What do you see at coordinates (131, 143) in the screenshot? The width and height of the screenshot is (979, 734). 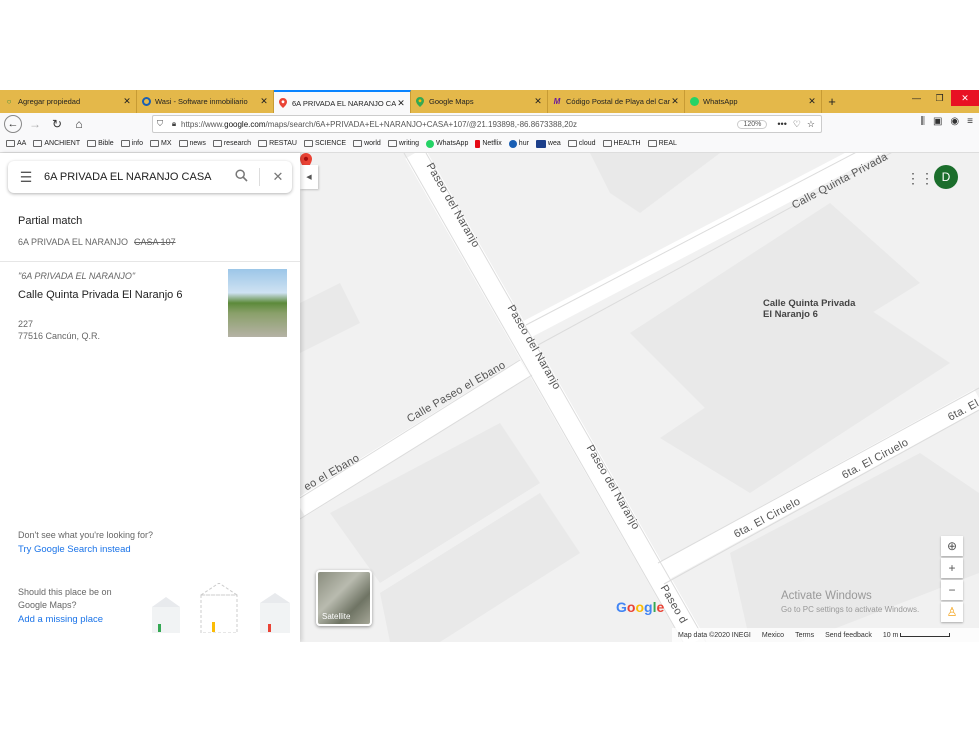 I see `bookmark-info: info` at bounding box center [131, 143].